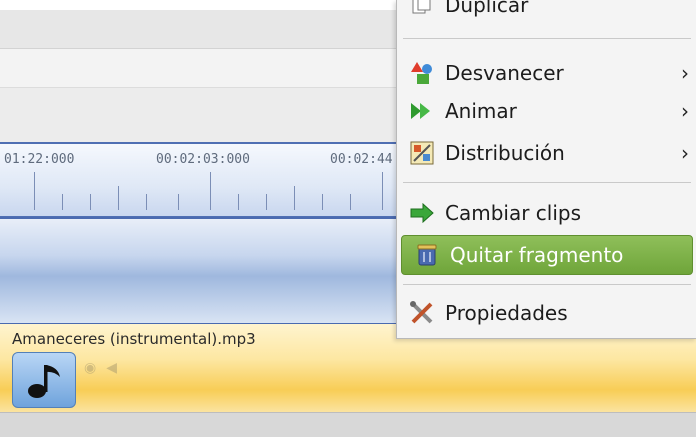  I want to click on timeline-clip, so click(205, 271).